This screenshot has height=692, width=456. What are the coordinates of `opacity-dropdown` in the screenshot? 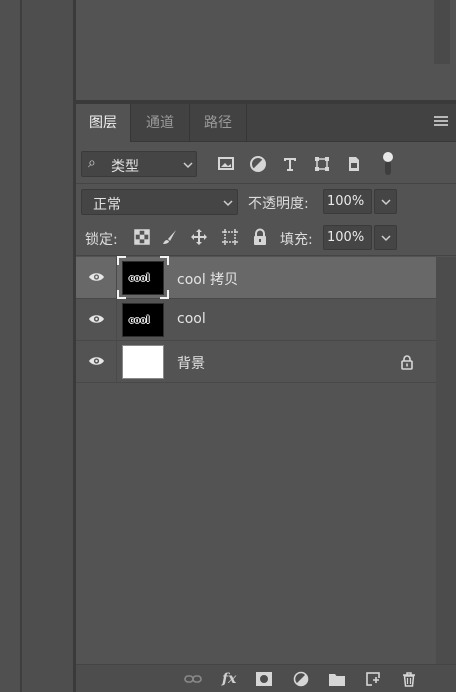 It's located at (385, 201).